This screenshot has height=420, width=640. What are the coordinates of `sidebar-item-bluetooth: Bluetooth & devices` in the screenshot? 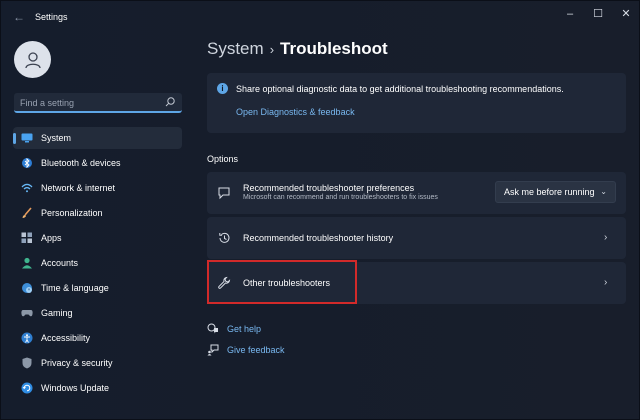 It's located at (97, 163).